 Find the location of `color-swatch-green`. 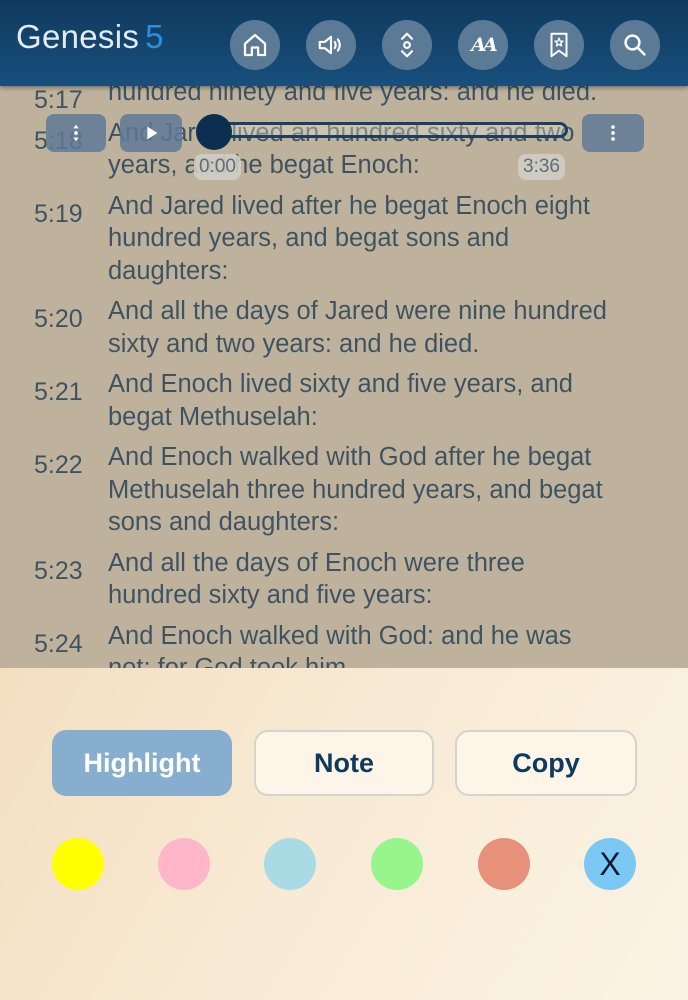

color-swatch-green is located at coordinates (397, 864).